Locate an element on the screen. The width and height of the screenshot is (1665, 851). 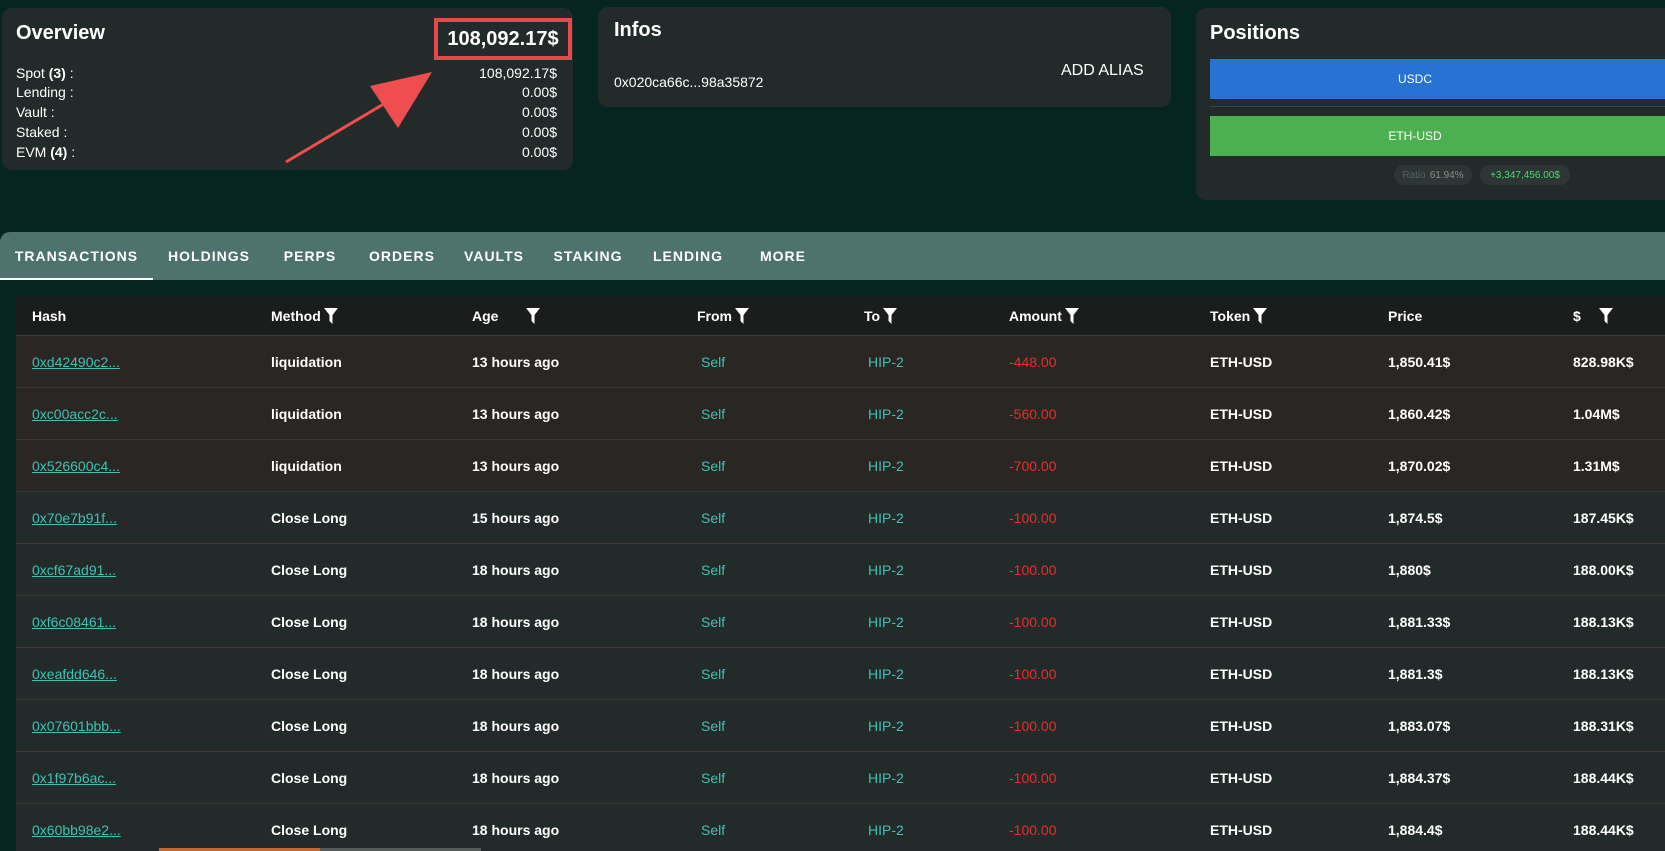
wallet-address: 0x020ca66c...98a35872 is located at coordinates (688, 82).